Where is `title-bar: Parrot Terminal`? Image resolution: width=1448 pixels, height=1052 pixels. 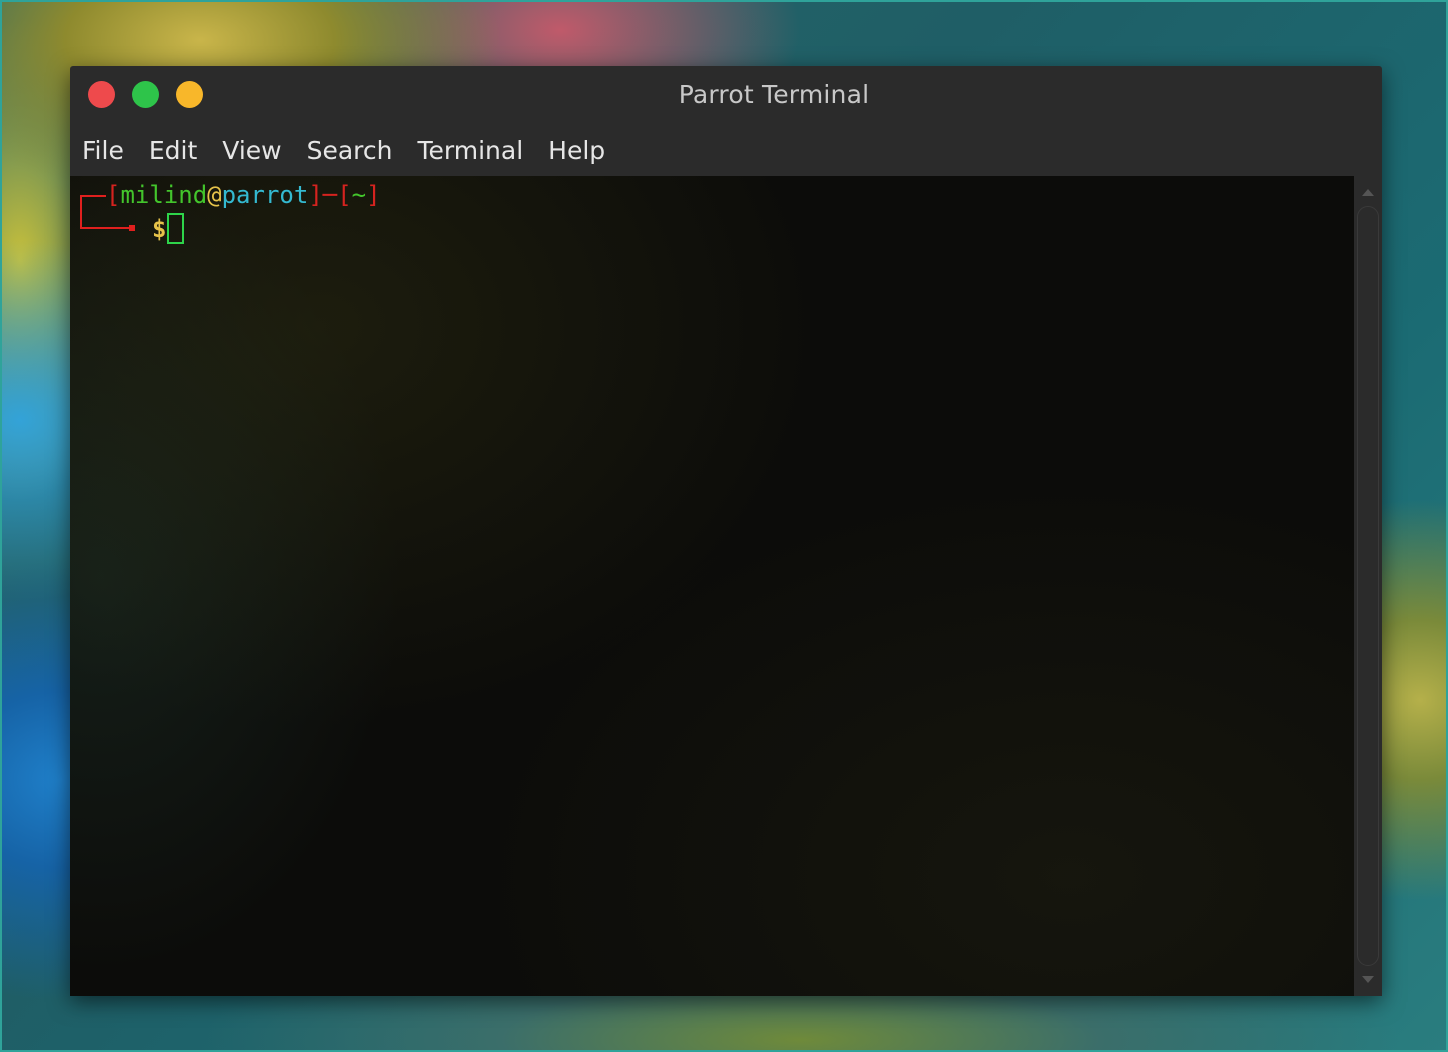
title-bar: Parrot Terminal is located at coordinates (726, 95).